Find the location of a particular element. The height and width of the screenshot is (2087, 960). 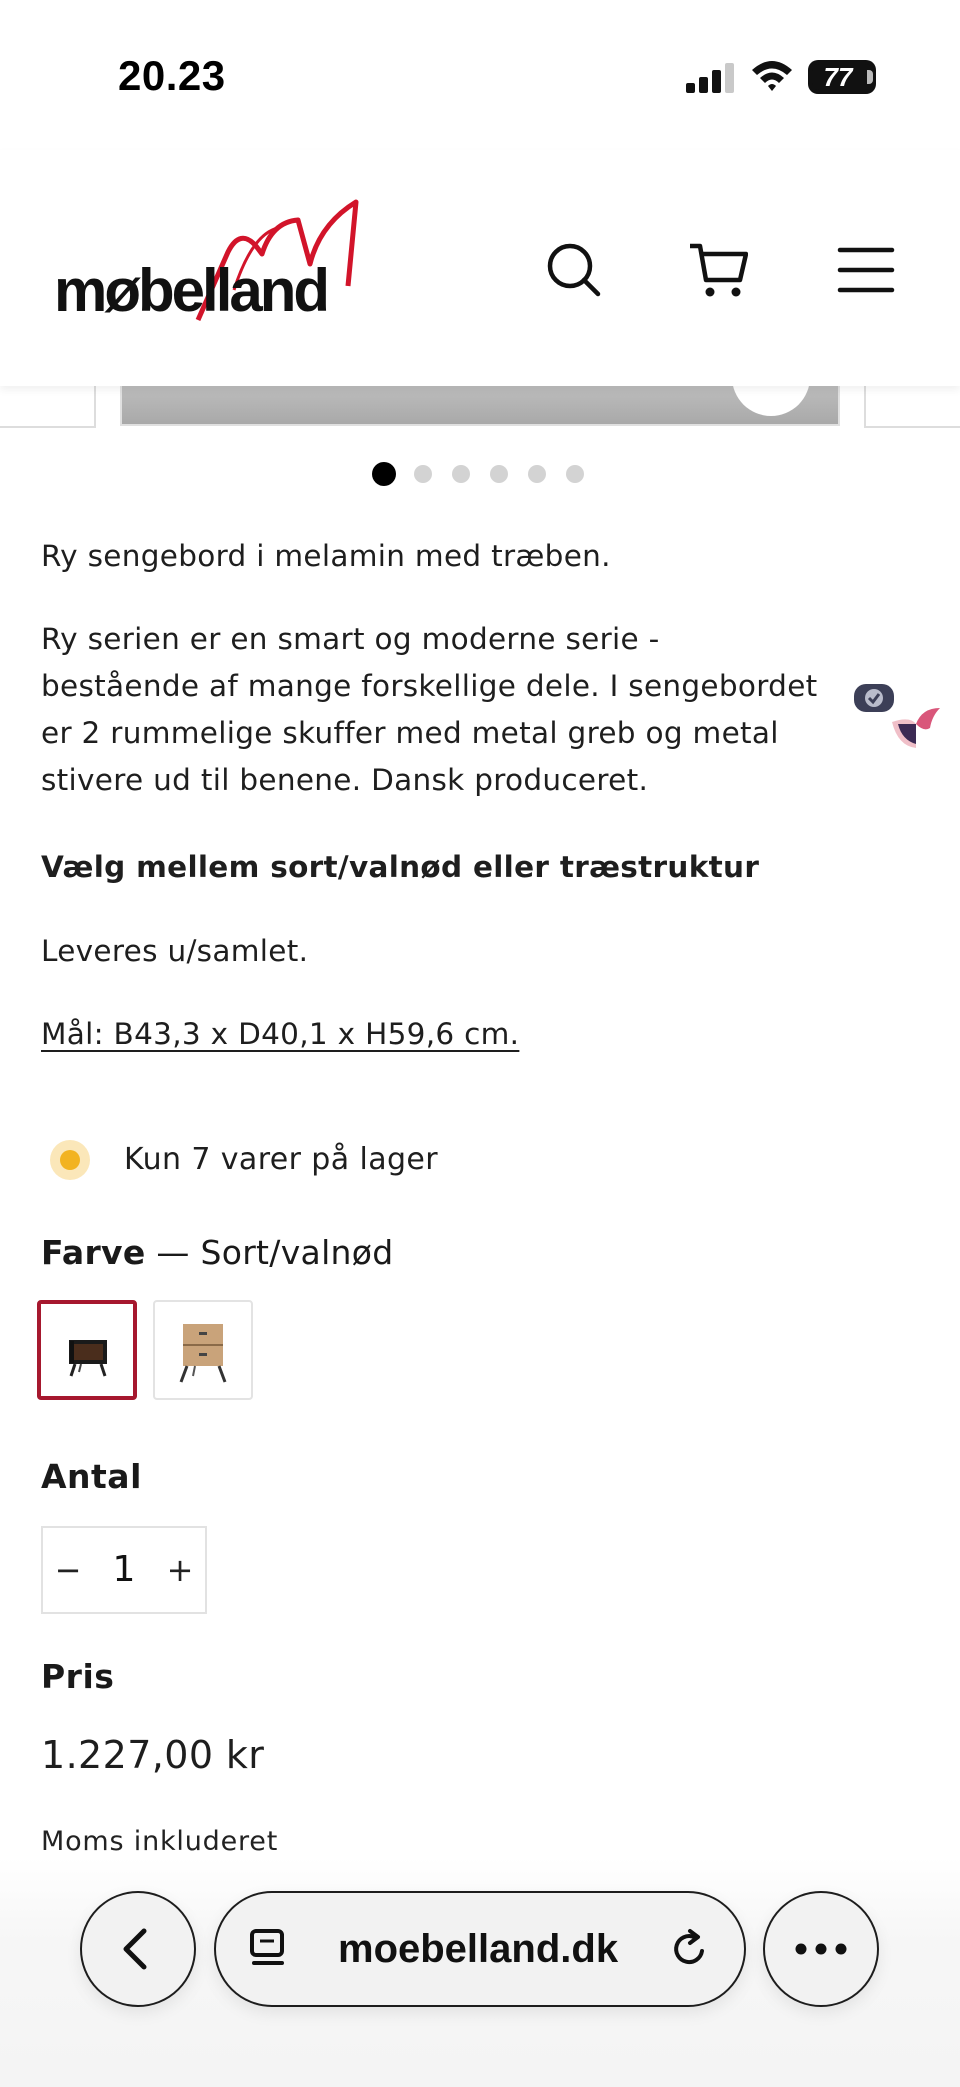

quantity-stepper: − 1 + is located at coordinates (124, 1570).